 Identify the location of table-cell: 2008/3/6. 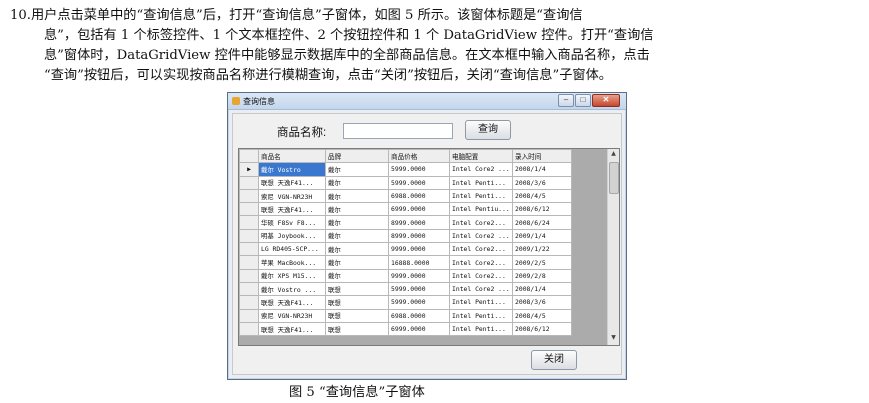
(542, 182).